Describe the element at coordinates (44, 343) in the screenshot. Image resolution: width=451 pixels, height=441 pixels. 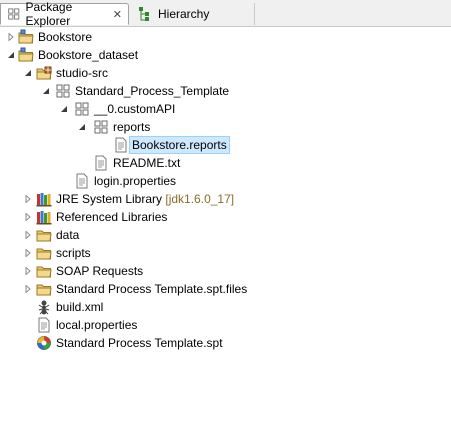
I see `process-template-icon` at that location.